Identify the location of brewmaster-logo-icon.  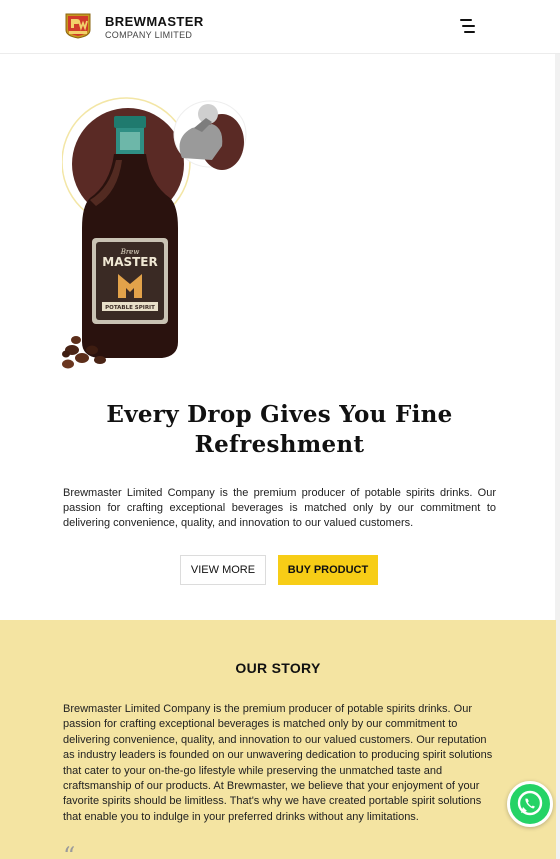
(78, 25).